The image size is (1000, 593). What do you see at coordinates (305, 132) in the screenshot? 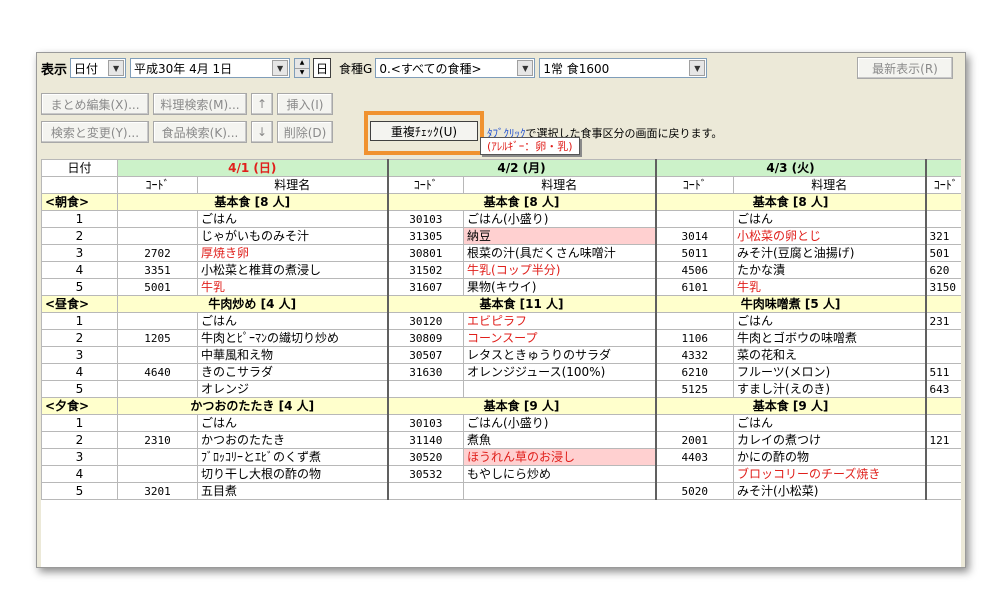
I see `delete-button: 削除(D)` at bounding box center [305, 132].